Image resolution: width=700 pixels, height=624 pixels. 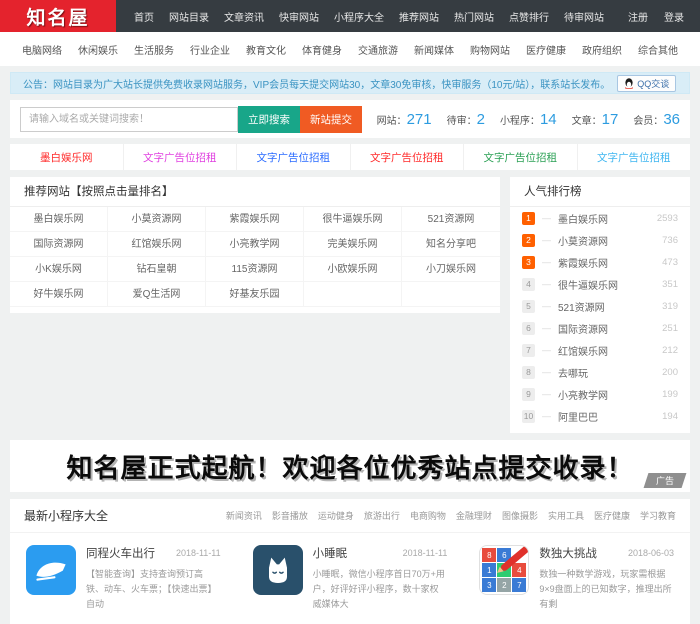 I want to click on miniapp-link-medical: 医疗健康, so click(x=612, y=515).